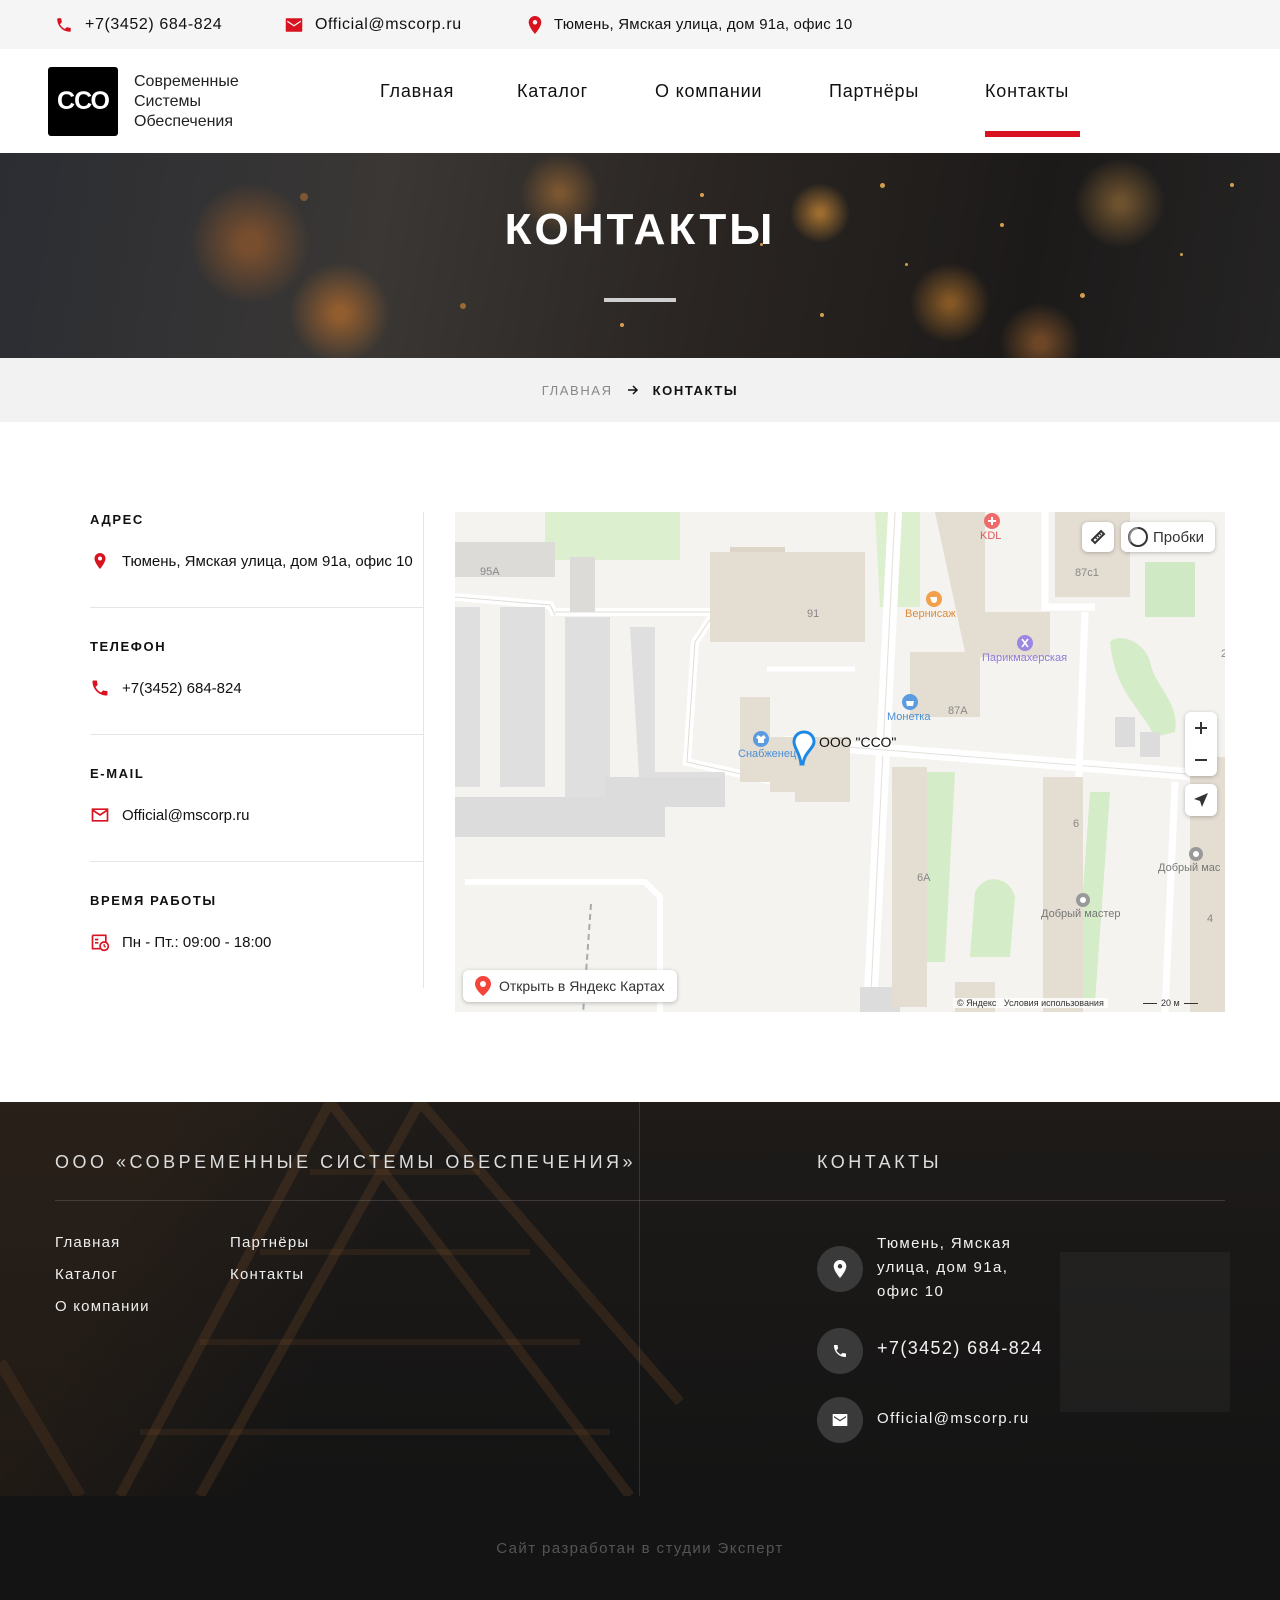 The width and height of the screenshot is (1280, 1600). I want to click on poi-parikmakherskaya: Парикмахерская, so click(1024, 649).